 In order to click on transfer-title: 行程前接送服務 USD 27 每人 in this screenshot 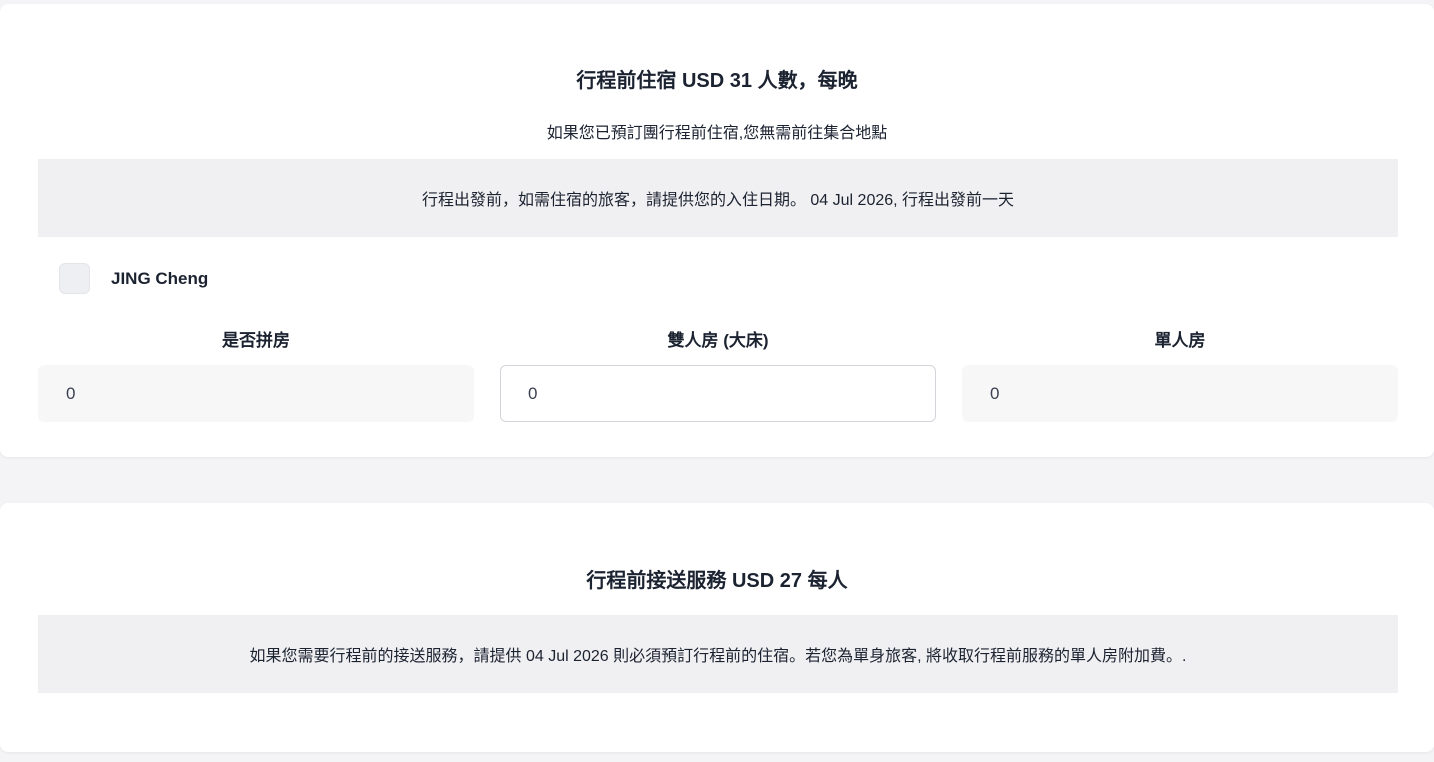, I will do `click(717, 581)`.